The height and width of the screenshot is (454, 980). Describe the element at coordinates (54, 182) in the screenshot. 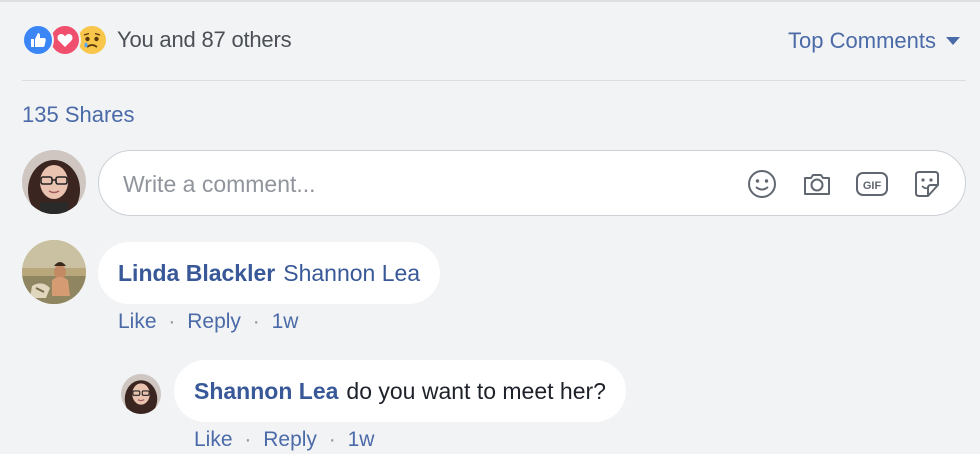

I see `current-user-avatar` at that location.